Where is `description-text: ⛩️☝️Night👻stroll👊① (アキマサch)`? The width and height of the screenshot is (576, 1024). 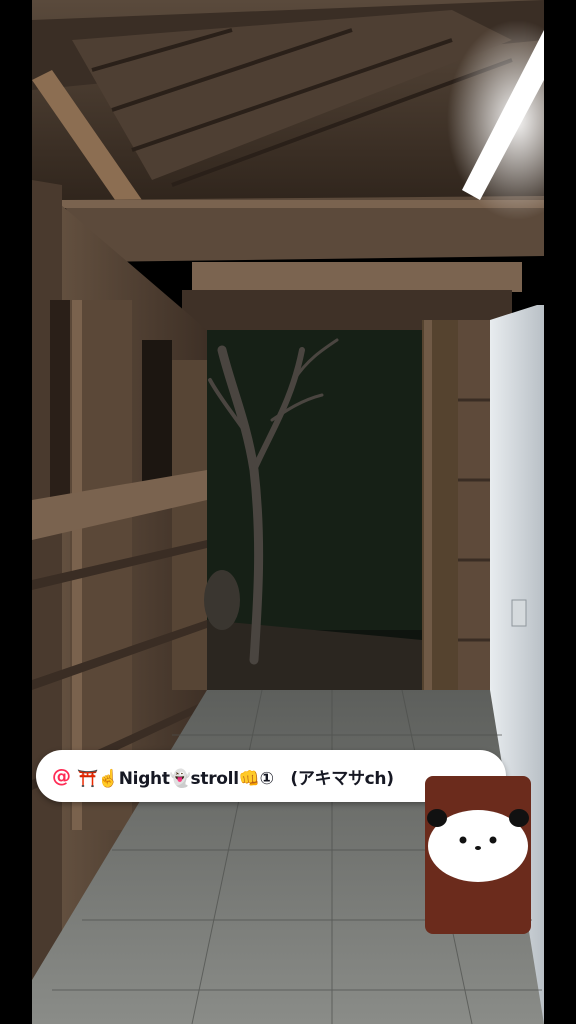 description-text: ⛩️☝️Night👻stroll👊① (アキマサch) is located at coordinates (235, 778).